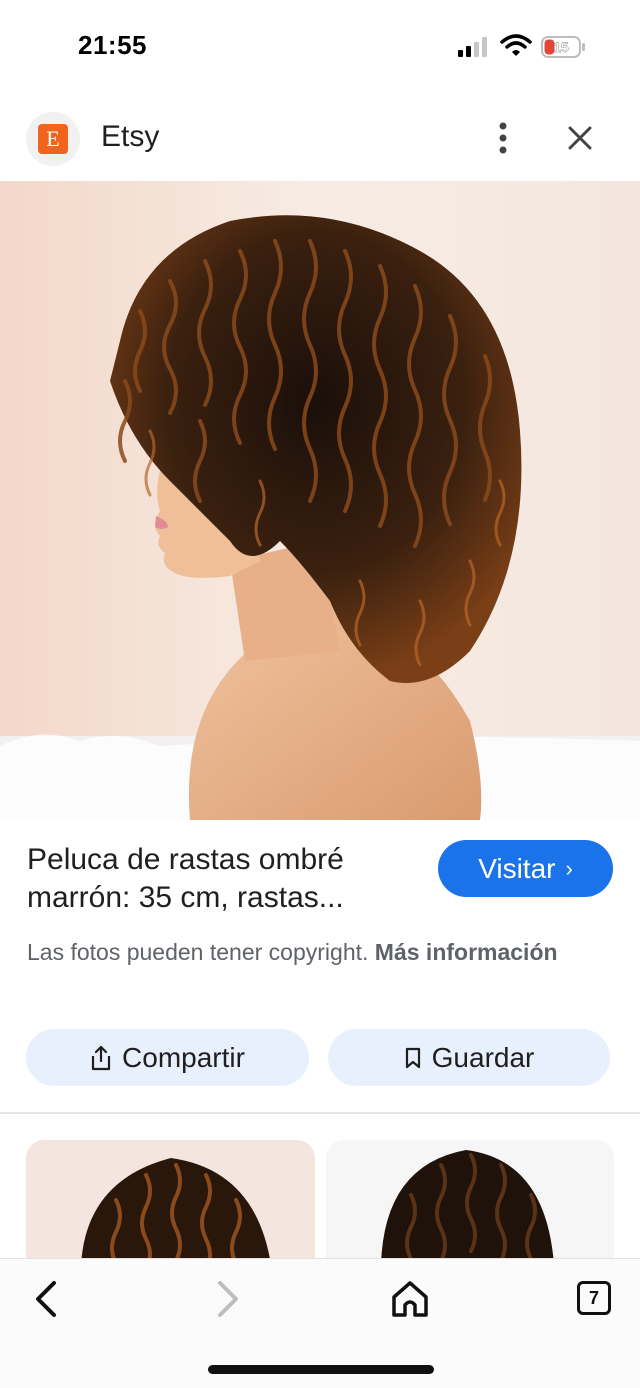 This screenshot has width=640, height=1388. I want to click on home-icon, so click(410, 1299).